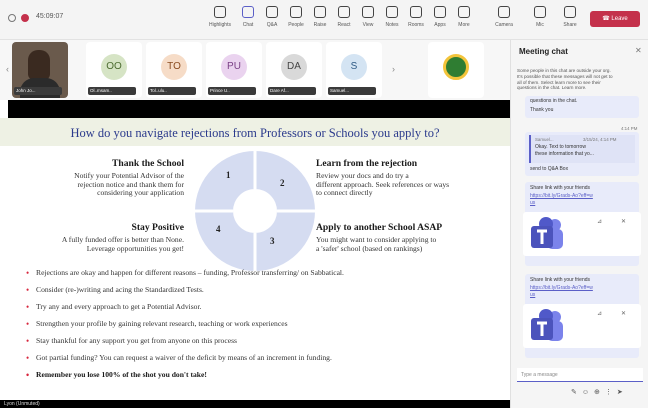 Image resolution: width=648 pixels, height=408 pixels. I want to click on window-status-icons, so click(18, 18).